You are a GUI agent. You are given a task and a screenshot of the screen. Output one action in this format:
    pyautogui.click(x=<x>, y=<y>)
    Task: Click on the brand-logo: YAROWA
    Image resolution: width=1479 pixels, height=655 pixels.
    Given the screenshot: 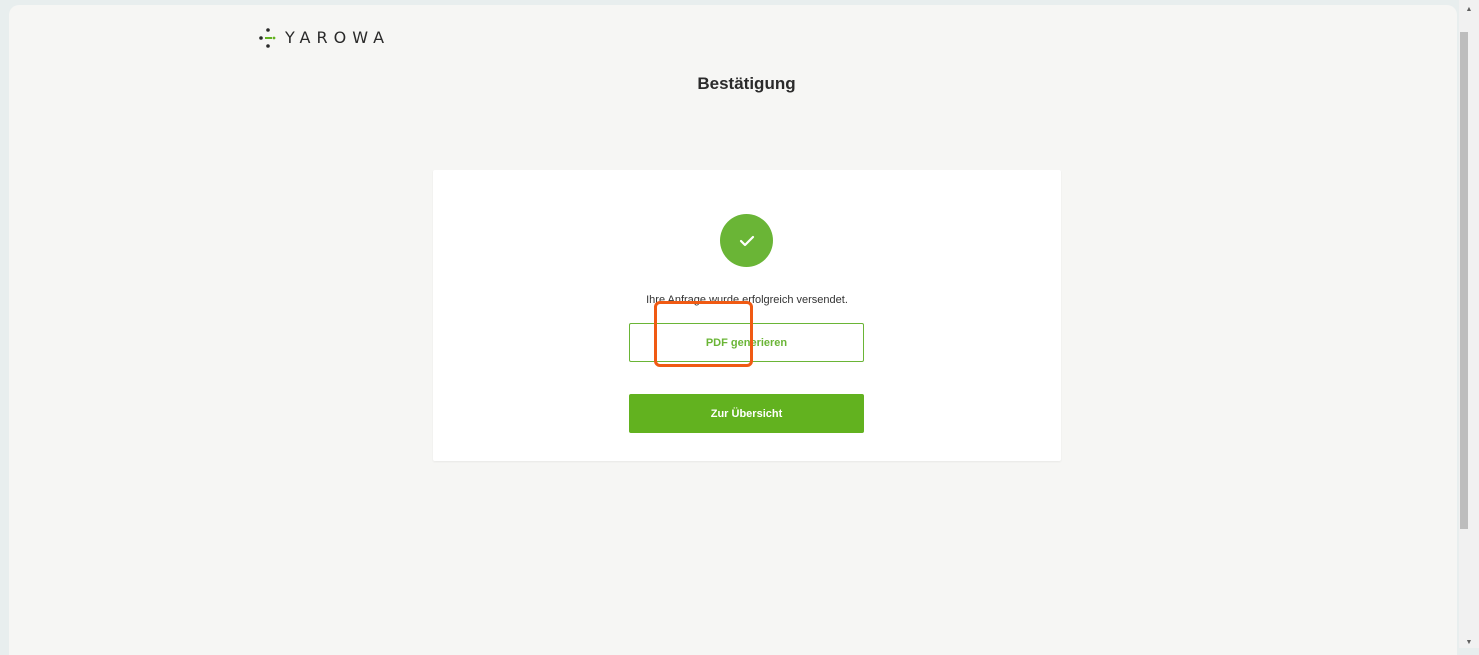 What is the action you would take?
    pyautogui.click(x=324, y=38)
    